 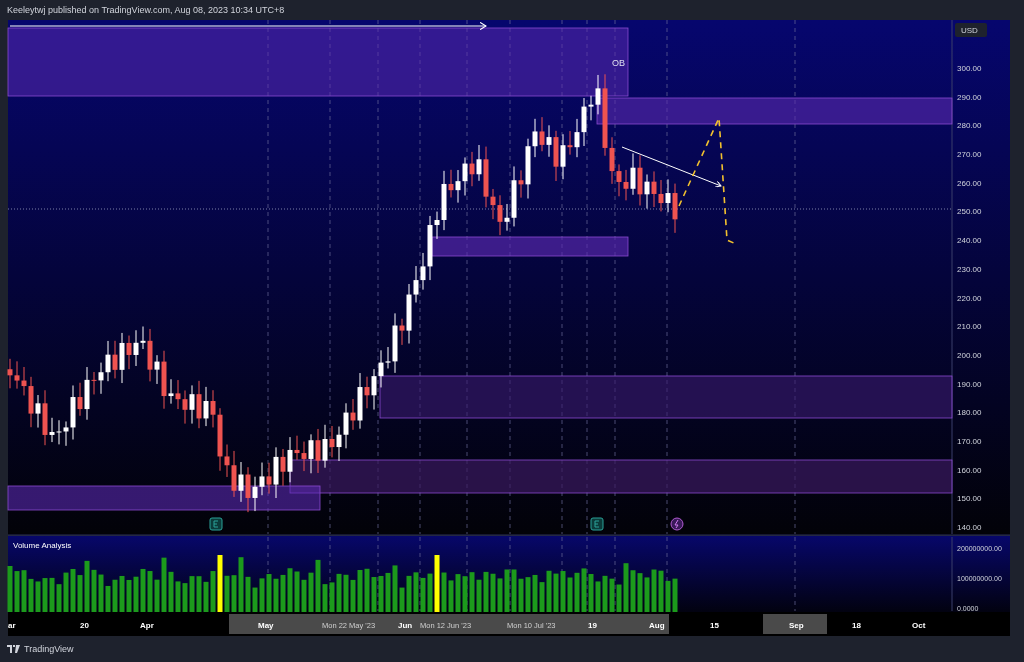 What do you see at coordinates (969, 97) in the screenshot?
I see `price-tick: 290.00` at bounding box center [969, 97].